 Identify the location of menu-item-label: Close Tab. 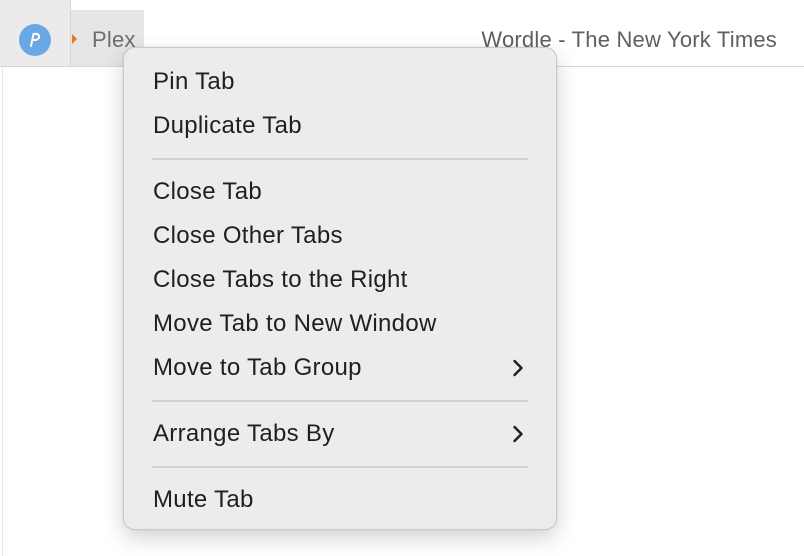
(207, 191).